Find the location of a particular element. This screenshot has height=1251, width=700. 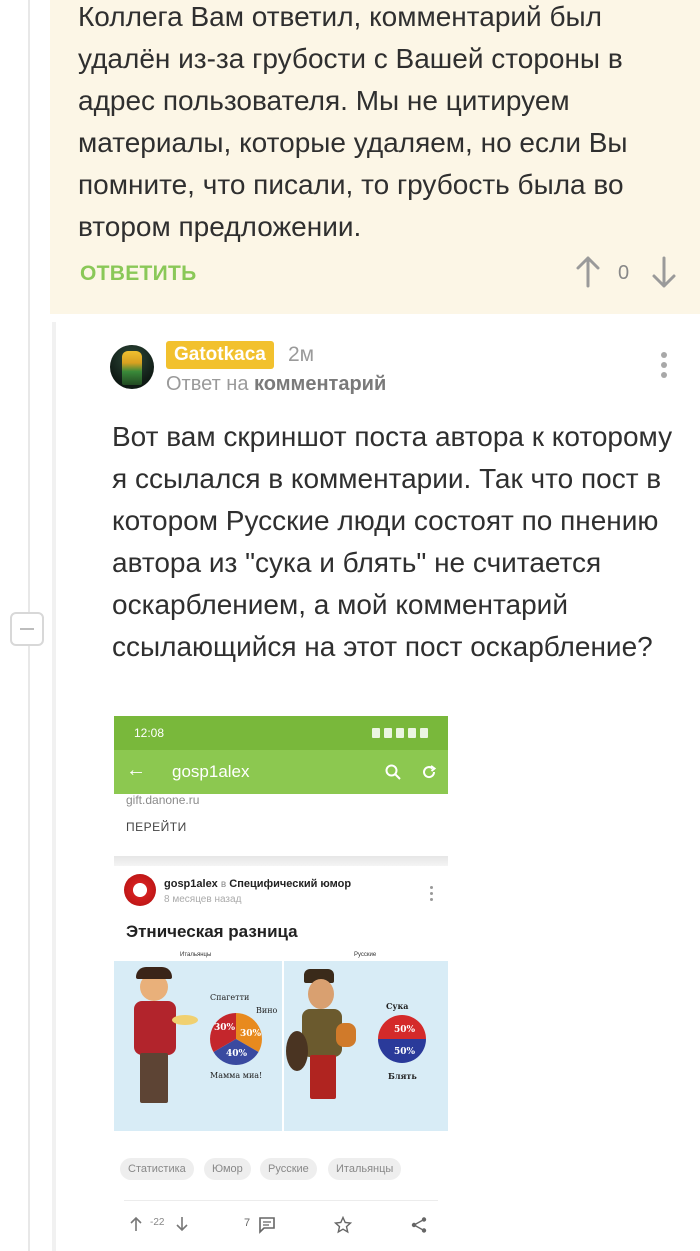

post-title: Этническая разница is located at coordinates (212, 931).